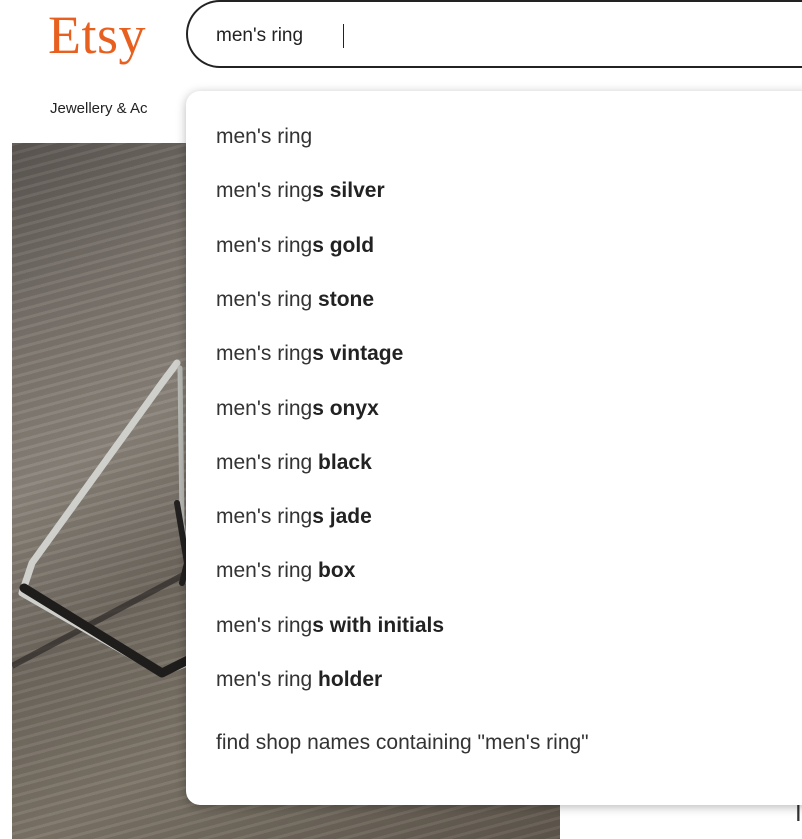 The image size is (802, 839). I want to click on shop-name-search-option: find shop names containing "men's ring", so click(402, 743).